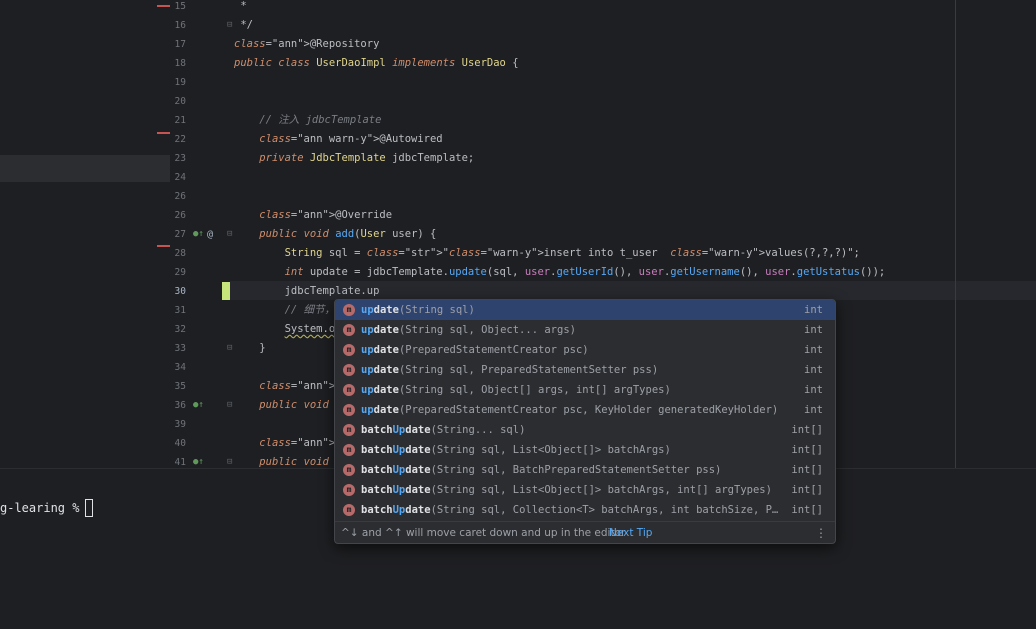 This screenshot has height=629, width=1036. Describe the element at coordinates (180, 25) in the screenshot. I see `line-number: 16` at that location.